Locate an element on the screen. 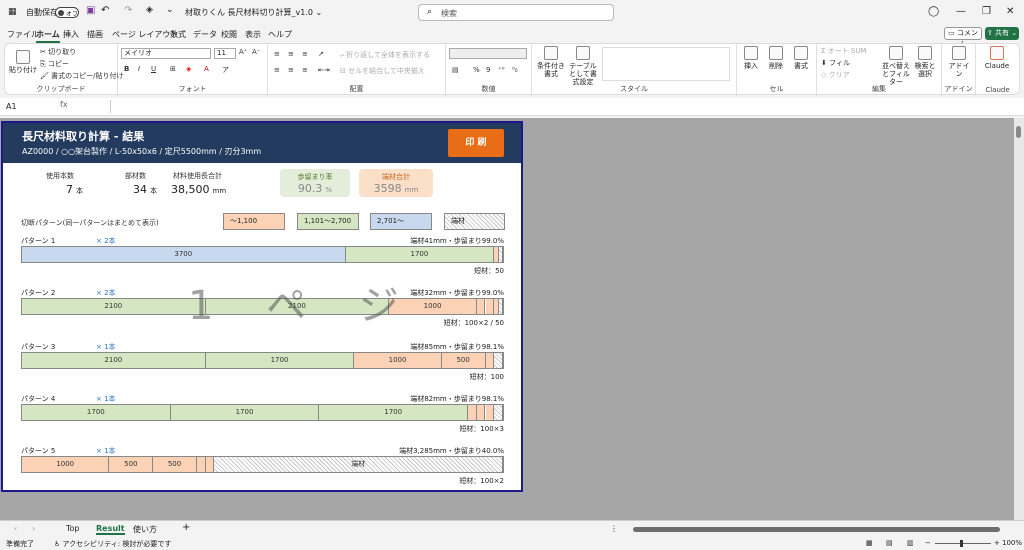 The image size is (1024, 550). restore-icon: ❐ is located at coordinates (986, 11).